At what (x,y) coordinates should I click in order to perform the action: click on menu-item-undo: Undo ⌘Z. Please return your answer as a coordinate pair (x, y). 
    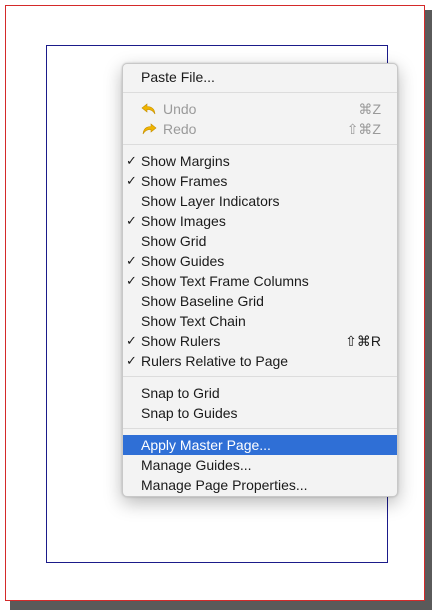
    Looking at the image, I should click on (260, 109).